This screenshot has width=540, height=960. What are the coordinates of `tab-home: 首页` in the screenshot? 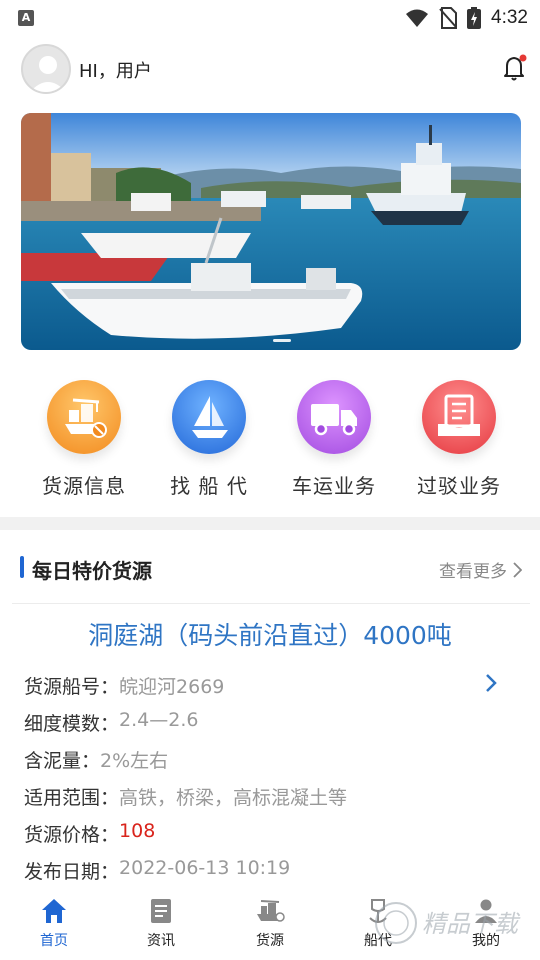 It's located at (54, 923).